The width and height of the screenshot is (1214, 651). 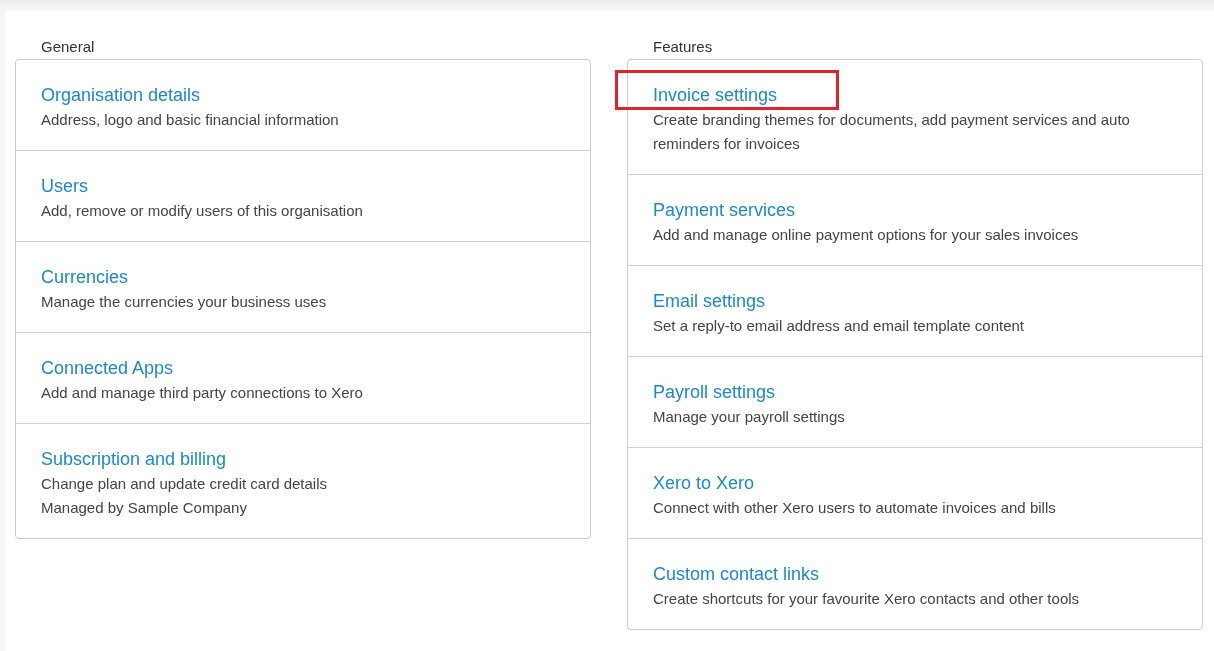 I want to click on settings-link: Subscription and billing, so click(x=134, y=459).